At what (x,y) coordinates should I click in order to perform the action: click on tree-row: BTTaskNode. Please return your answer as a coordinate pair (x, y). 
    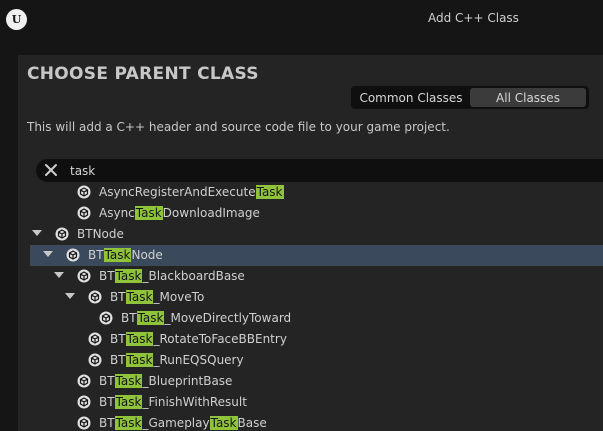
    Looking at the image, I should click on (316, 255).